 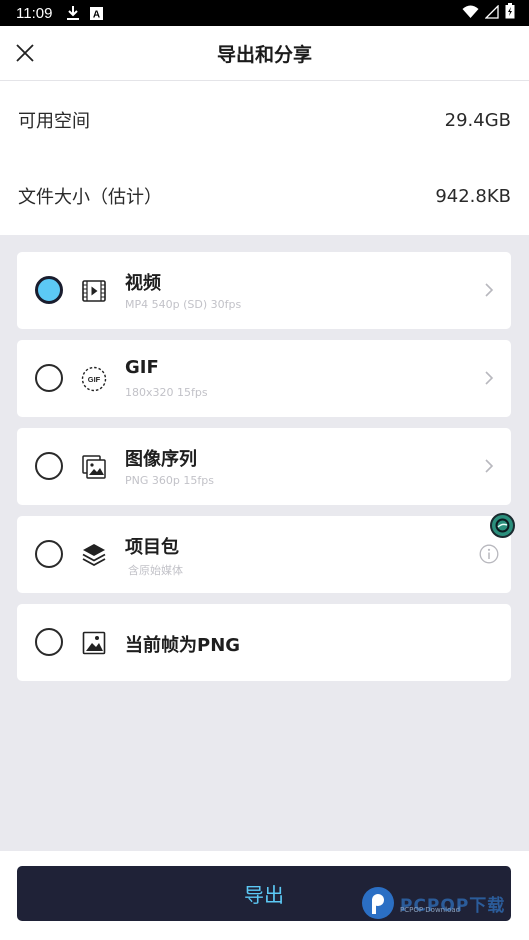 I want to click on option-subtitle: 180x320 15fps, so click(x=166, y=392).